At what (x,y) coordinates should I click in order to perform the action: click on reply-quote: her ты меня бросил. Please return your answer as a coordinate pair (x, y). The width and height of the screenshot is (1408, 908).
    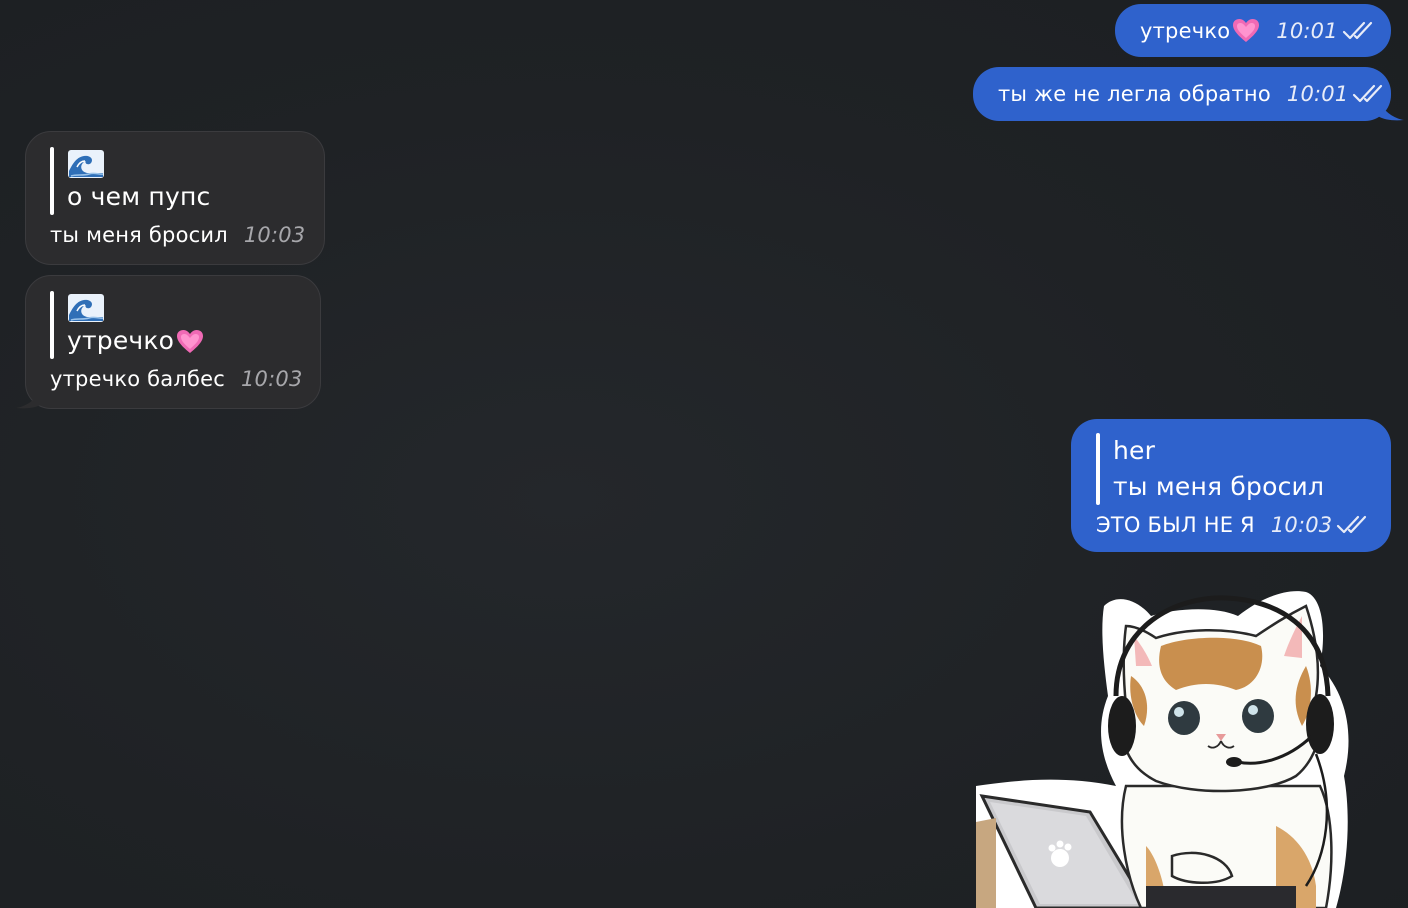
    Looking at the image, I should click on (1243, 469).